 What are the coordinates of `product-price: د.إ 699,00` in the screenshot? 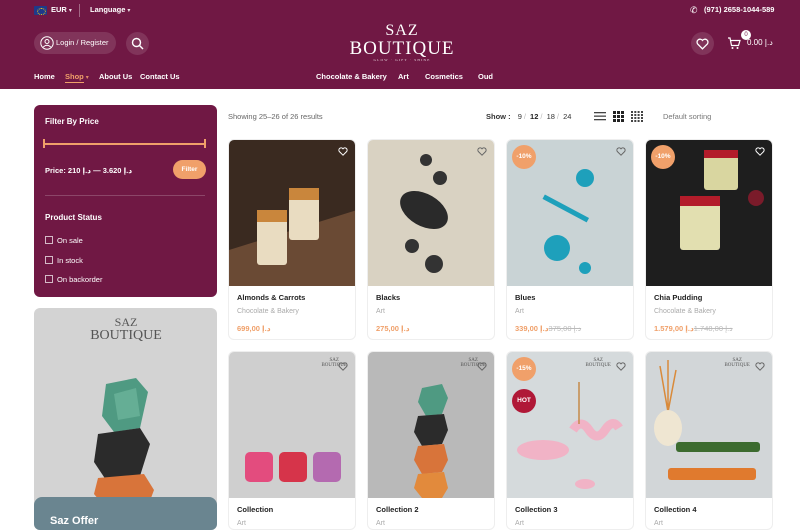 It's located at (254, 328).